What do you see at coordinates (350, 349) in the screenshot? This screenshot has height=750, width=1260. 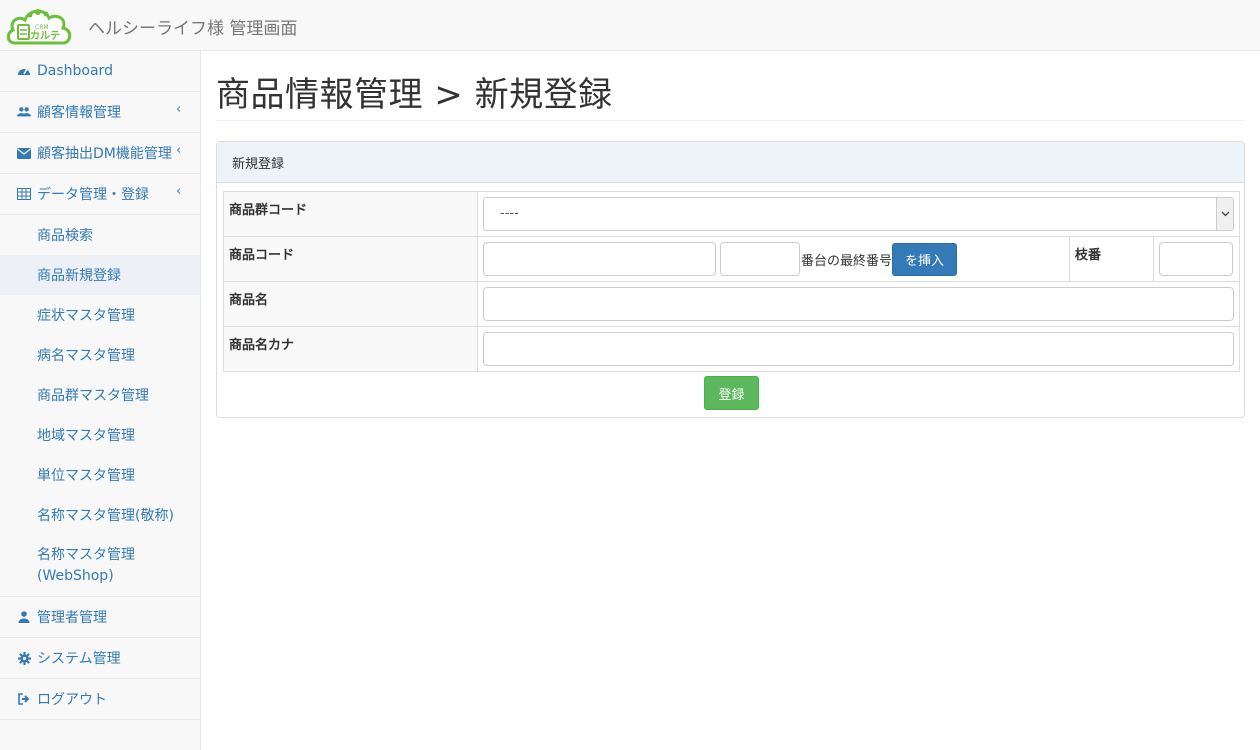 I see `product-kana-label: 商品名カナ` at bounding box center [350, 349].